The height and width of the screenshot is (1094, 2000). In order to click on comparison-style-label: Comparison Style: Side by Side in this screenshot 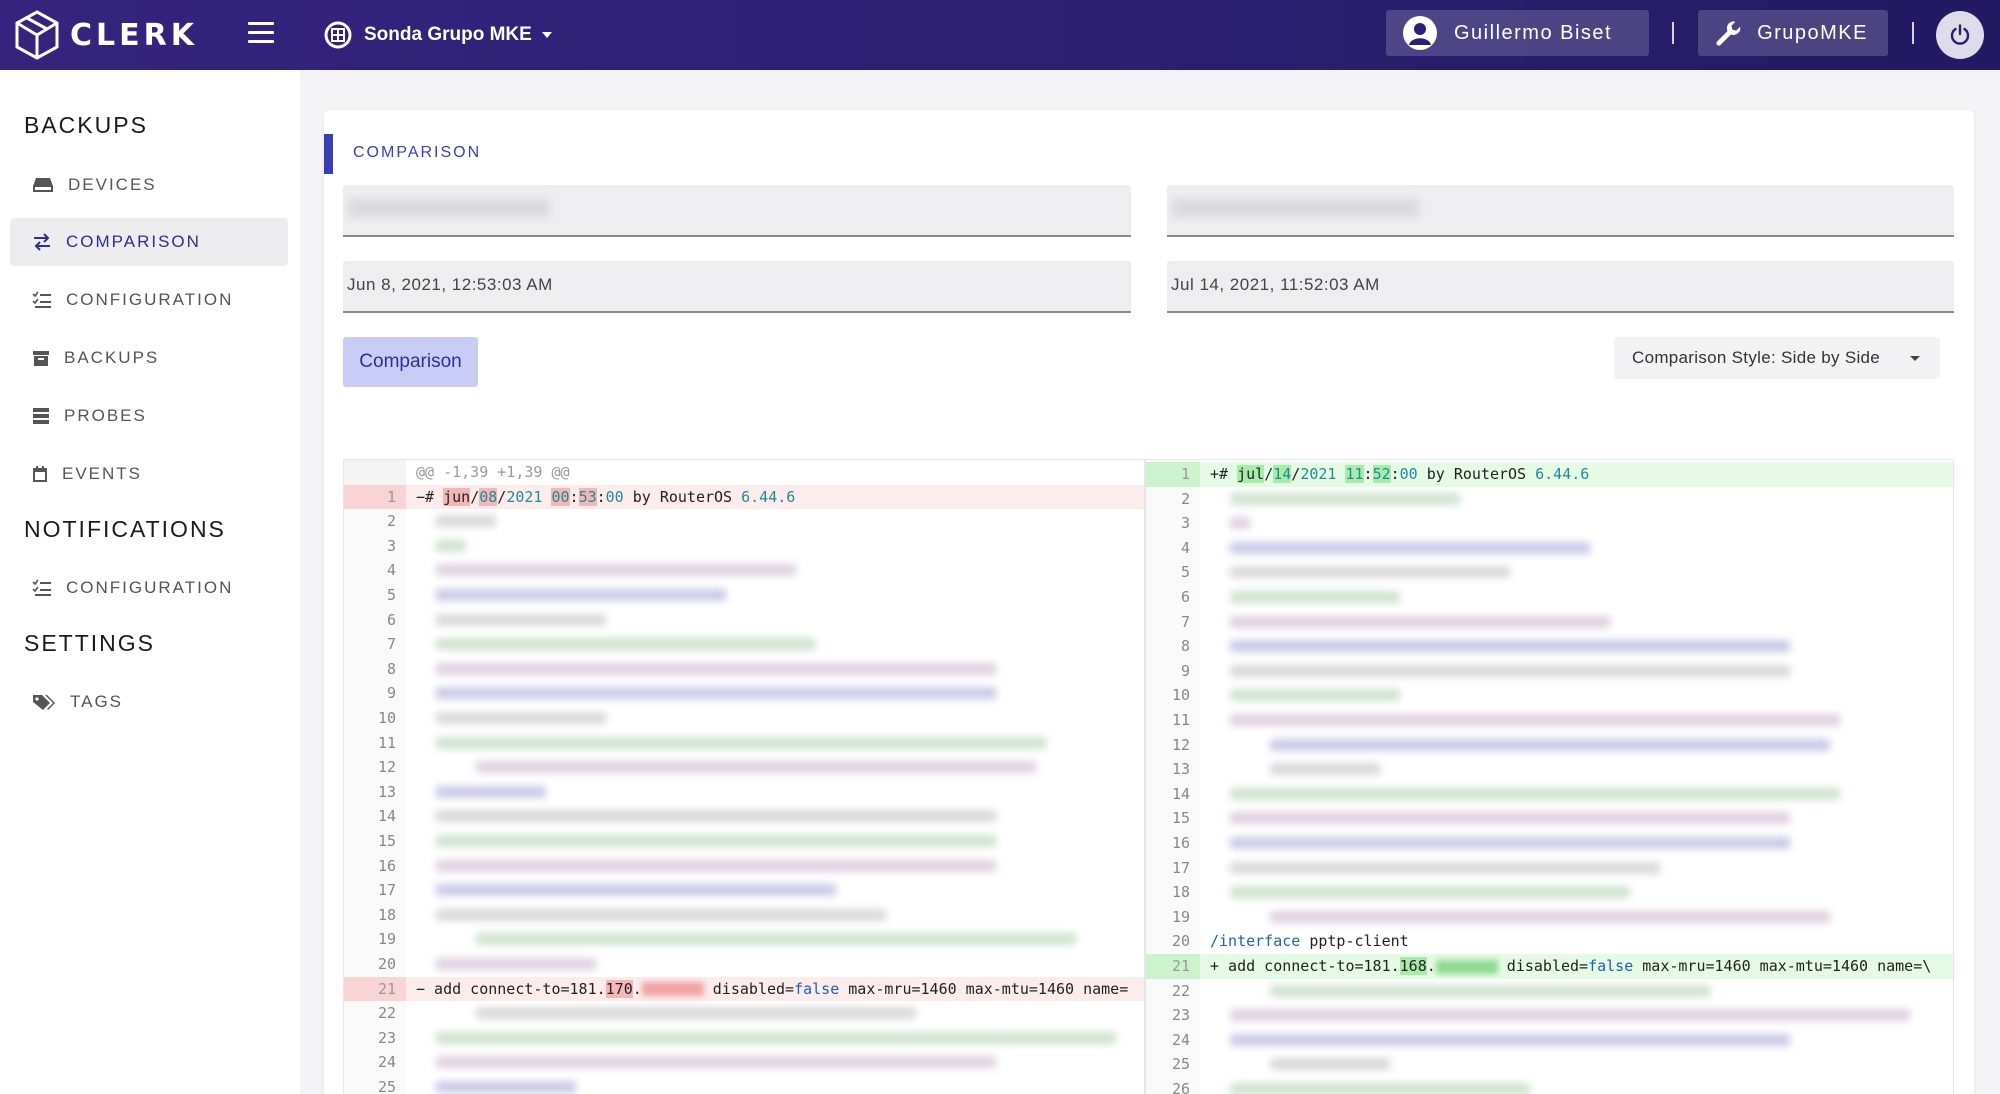, I will do `click(1756, 357)`.